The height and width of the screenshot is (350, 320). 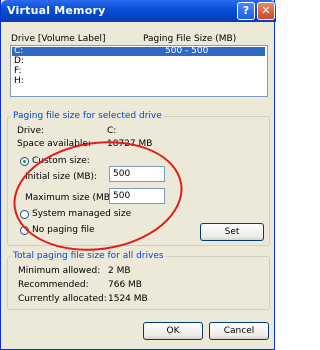 I want to click on set-button: Set, so click(x=232, y=232).